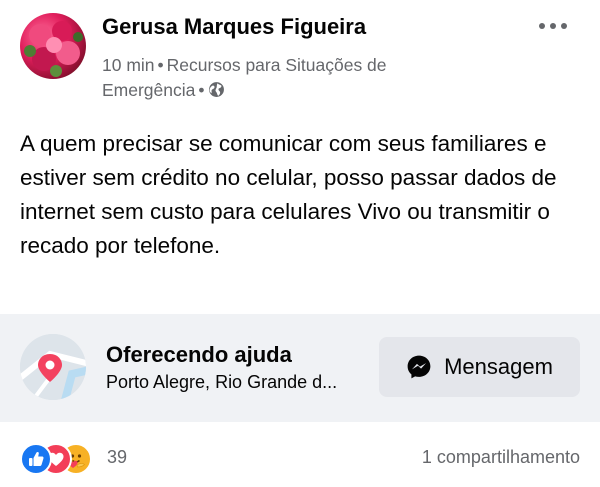  What do you see at coordinates (419, 367) in the screenshot?
I see `messenger-icon` at bounding box center [419, 367].